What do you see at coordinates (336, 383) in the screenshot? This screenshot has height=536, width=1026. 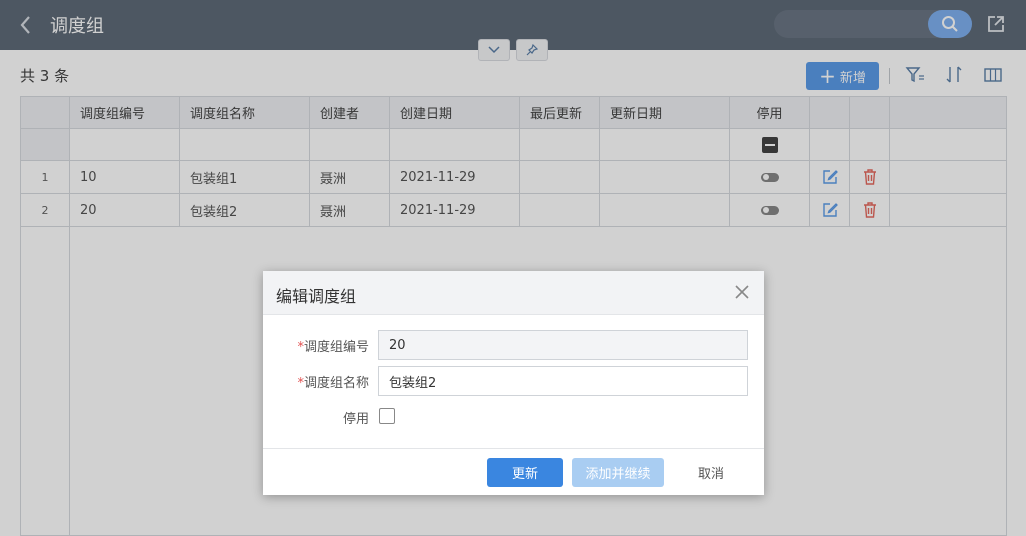 I see `field-label-text: 调度组名称` at bounding box center [336, 383].